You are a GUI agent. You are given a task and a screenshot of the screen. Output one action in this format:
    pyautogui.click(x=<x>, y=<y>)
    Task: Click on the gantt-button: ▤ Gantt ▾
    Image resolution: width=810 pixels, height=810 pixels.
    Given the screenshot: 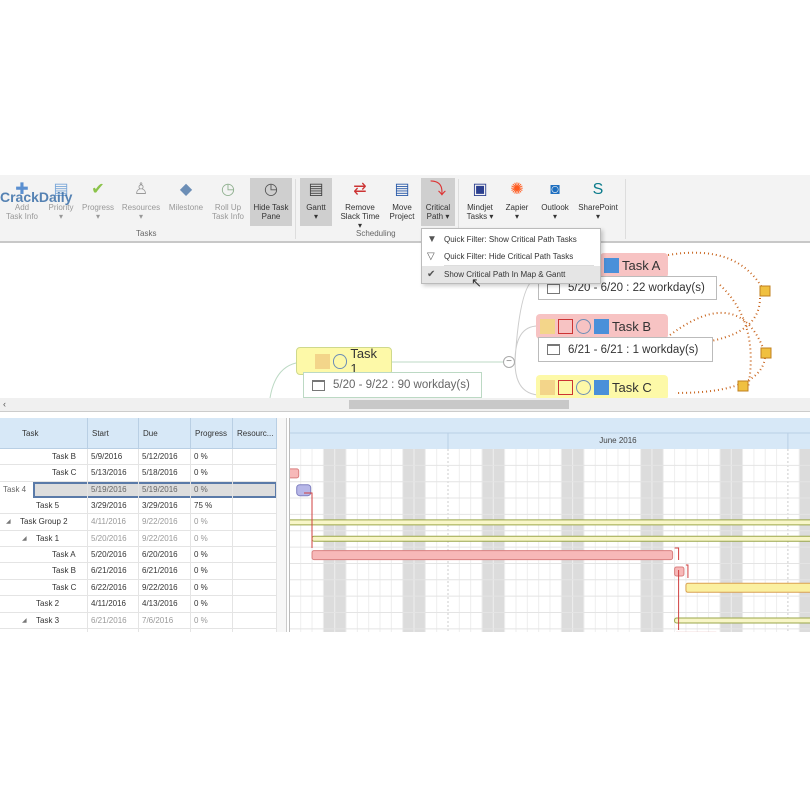 What is the action you would take?
    pyautogui.click(x=316, y=202)
    